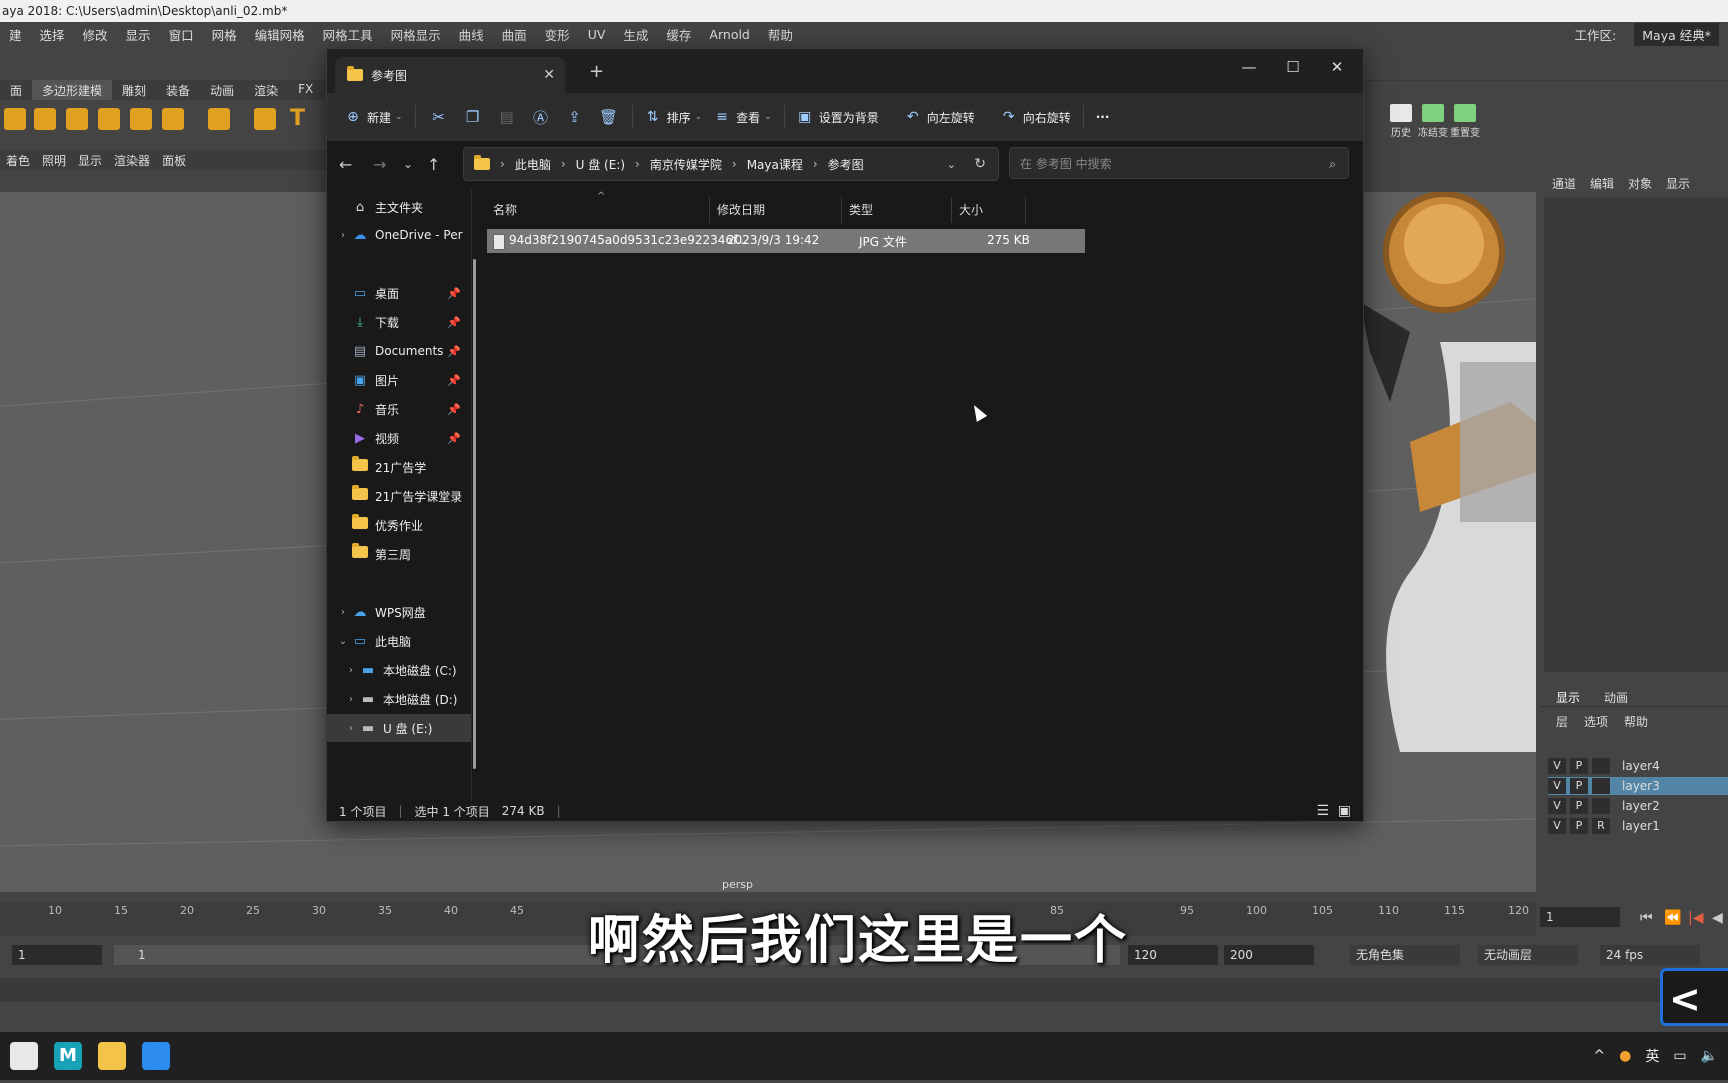  Describe the element at coordinates (173, 119) in the screenshot. I see `polygon-disc-icon` at that location.